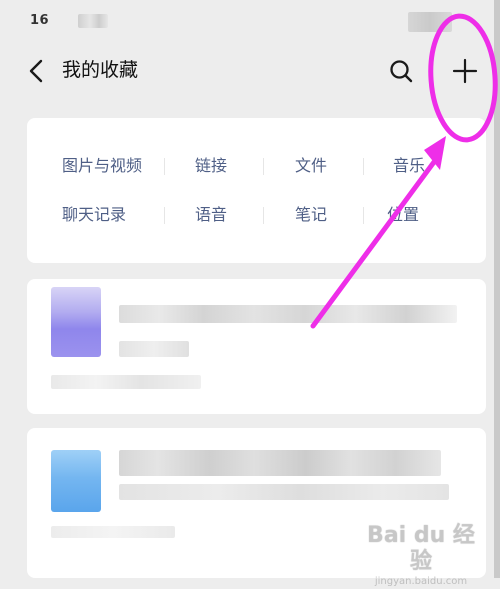  I want to click on category-location: 位置, so click(403, 215).